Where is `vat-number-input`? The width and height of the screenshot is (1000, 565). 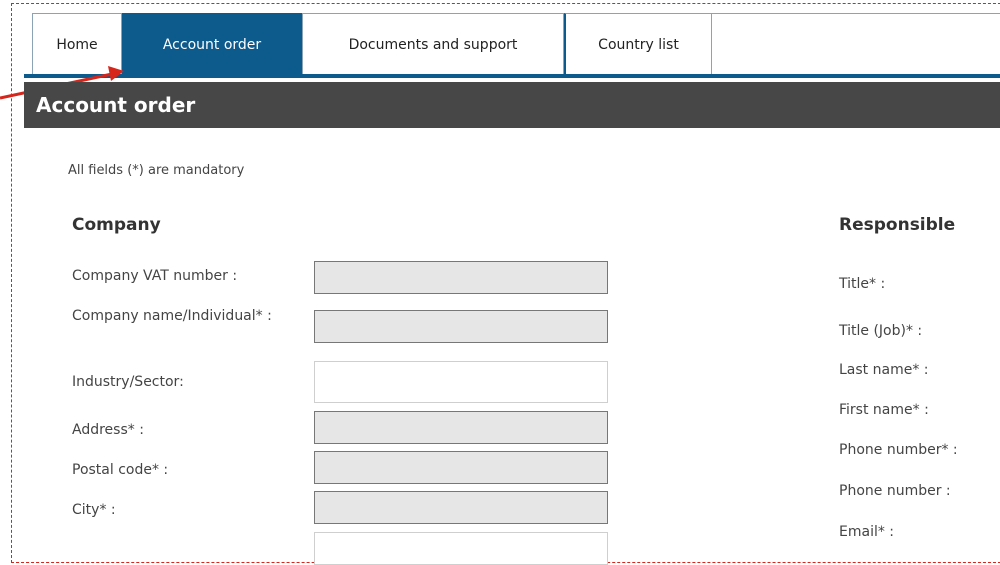 vat-number-input is located at coordinates (461, 277).